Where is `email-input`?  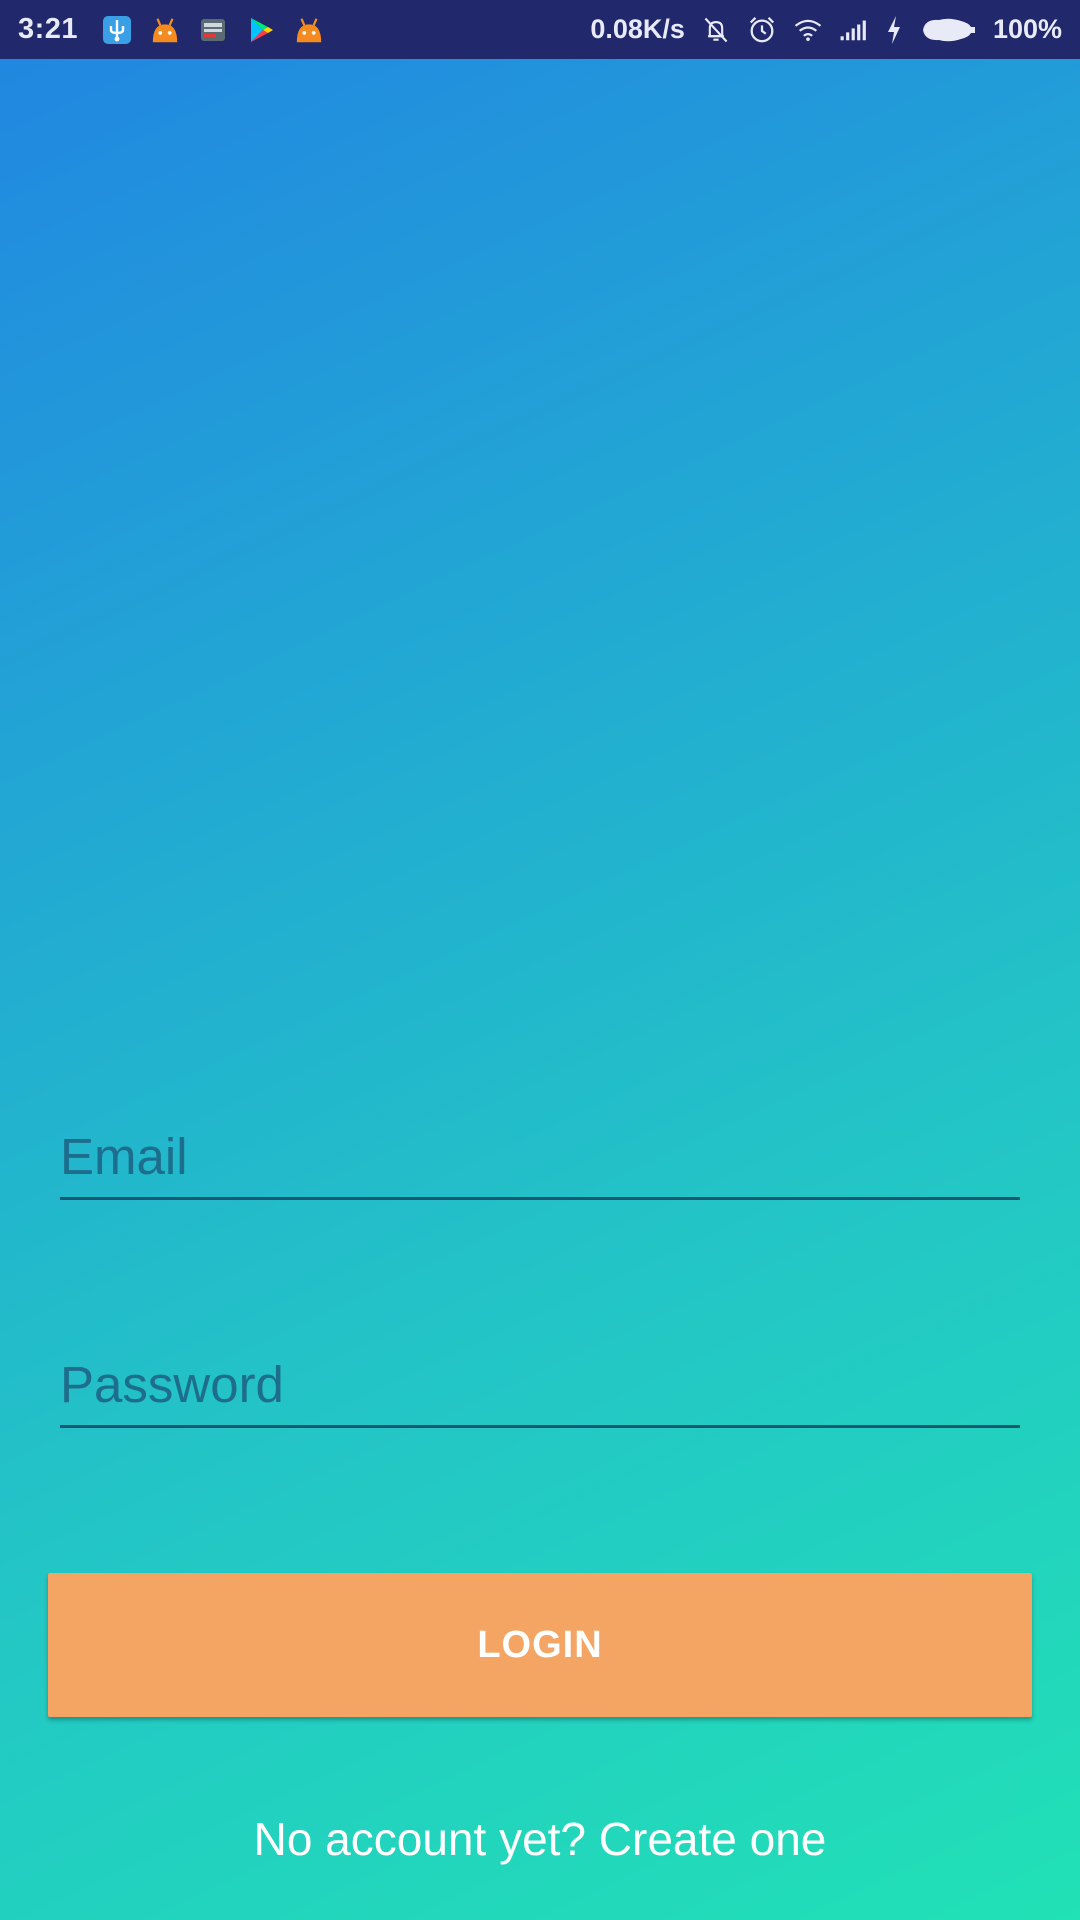
email-input is located at coordinates (540, 1156).